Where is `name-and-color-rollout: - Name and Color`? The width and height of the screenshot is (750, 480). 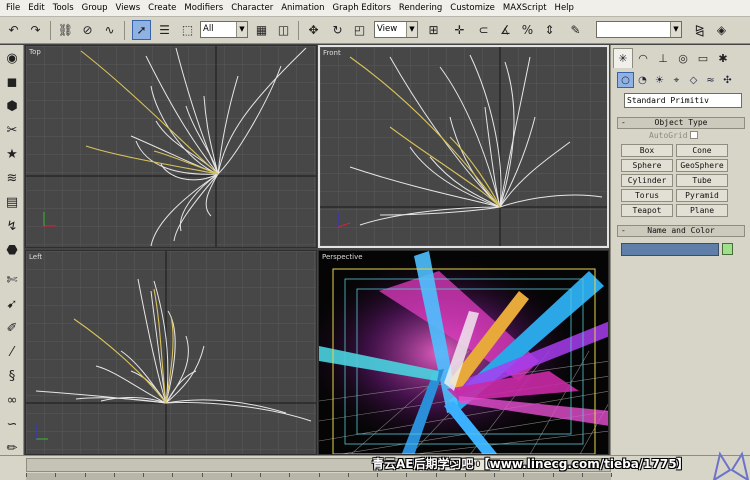
name-and-color-rollout: - Name and Color is located at coordinates (681, 231).